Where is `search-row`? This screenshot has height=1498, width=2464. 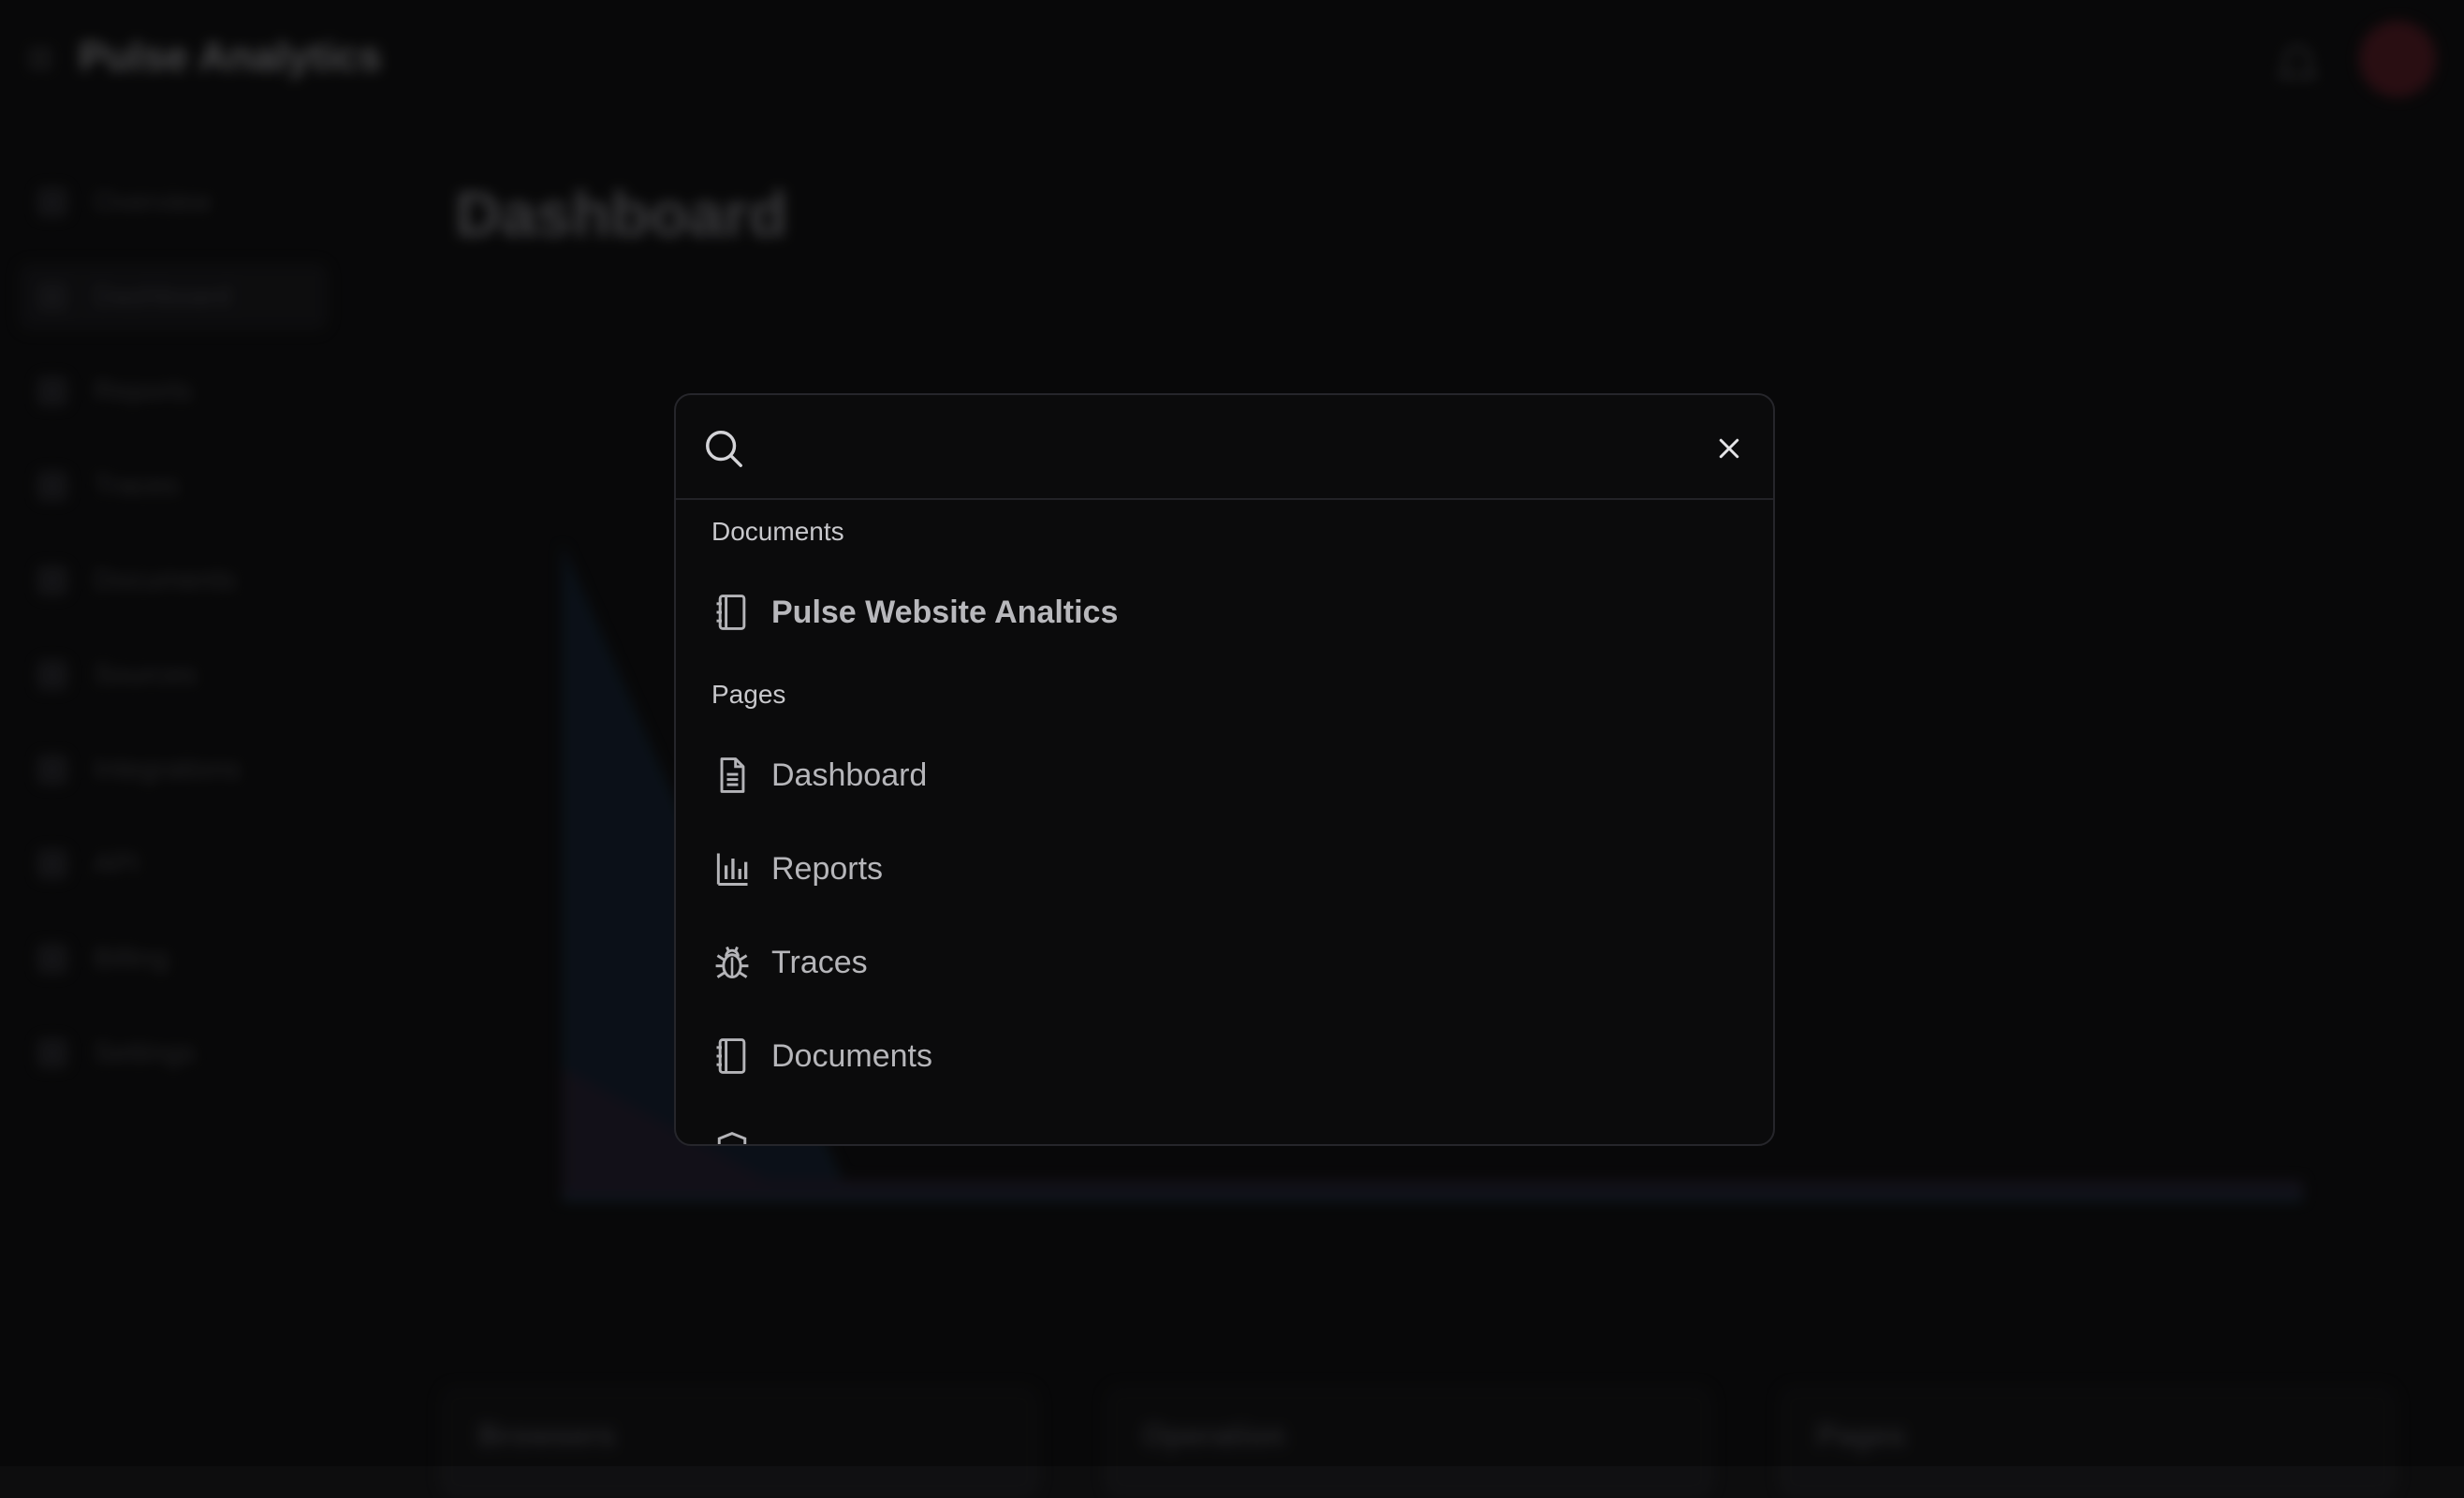 search-row is located at coordinates (1224, 447).